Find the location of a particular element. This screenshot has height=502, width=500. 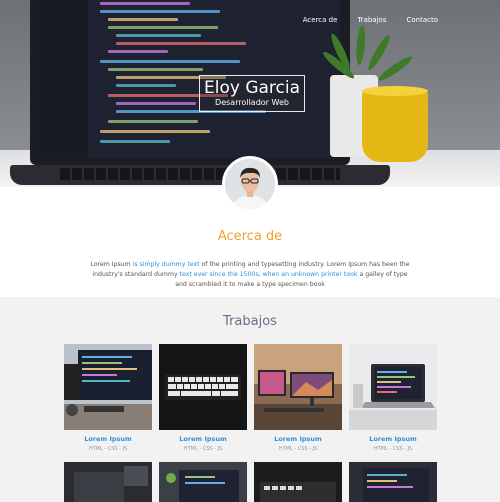

hero-name: Eloy Garcia is located at coordinates (252, 88).